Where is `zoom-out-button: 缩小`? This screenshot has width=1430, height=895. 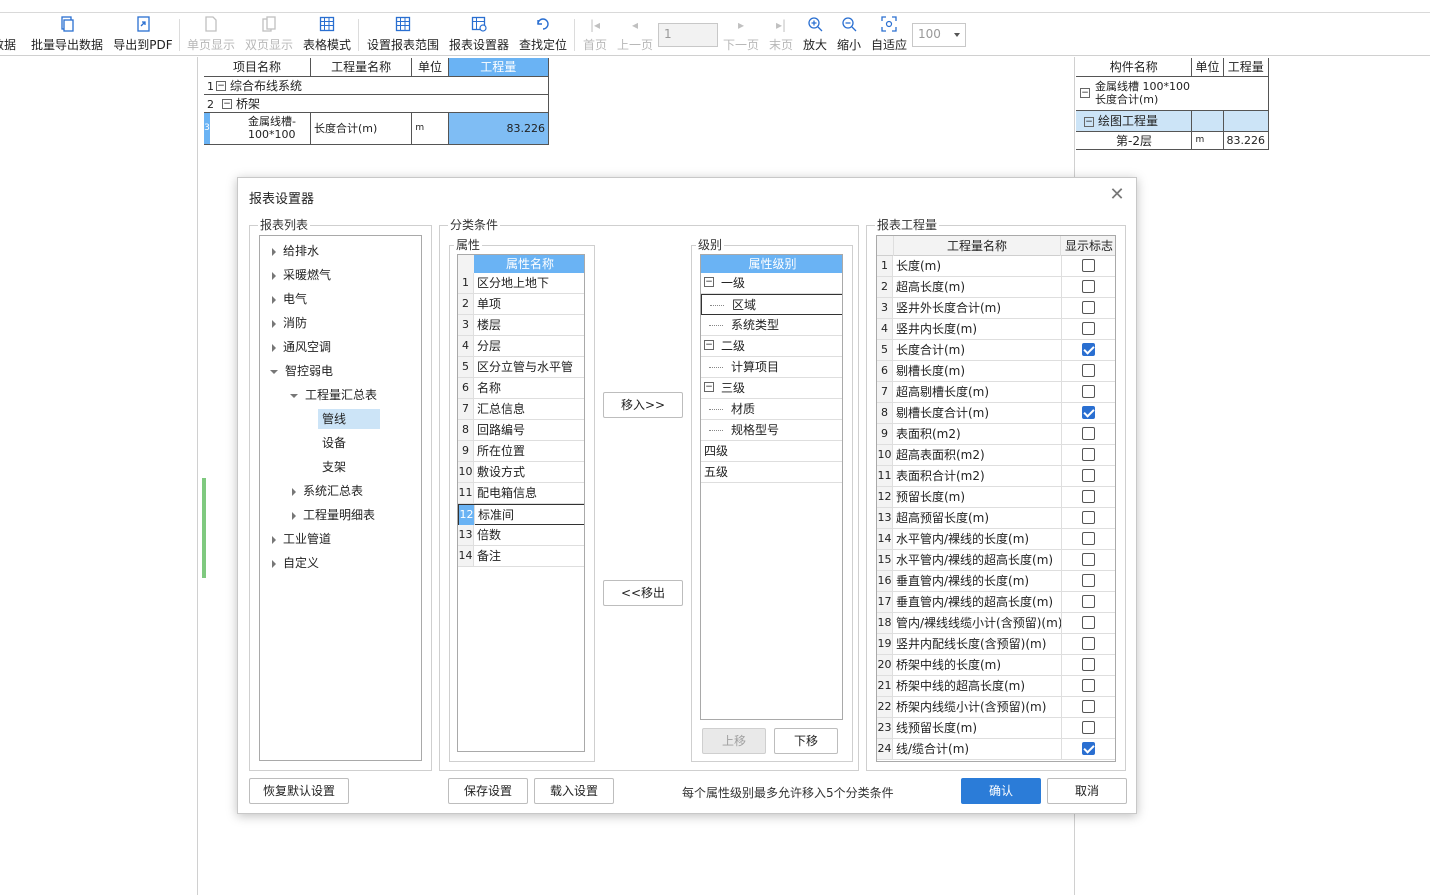 zoom-out-button: 缩小 is located at coordinates (849, 35).